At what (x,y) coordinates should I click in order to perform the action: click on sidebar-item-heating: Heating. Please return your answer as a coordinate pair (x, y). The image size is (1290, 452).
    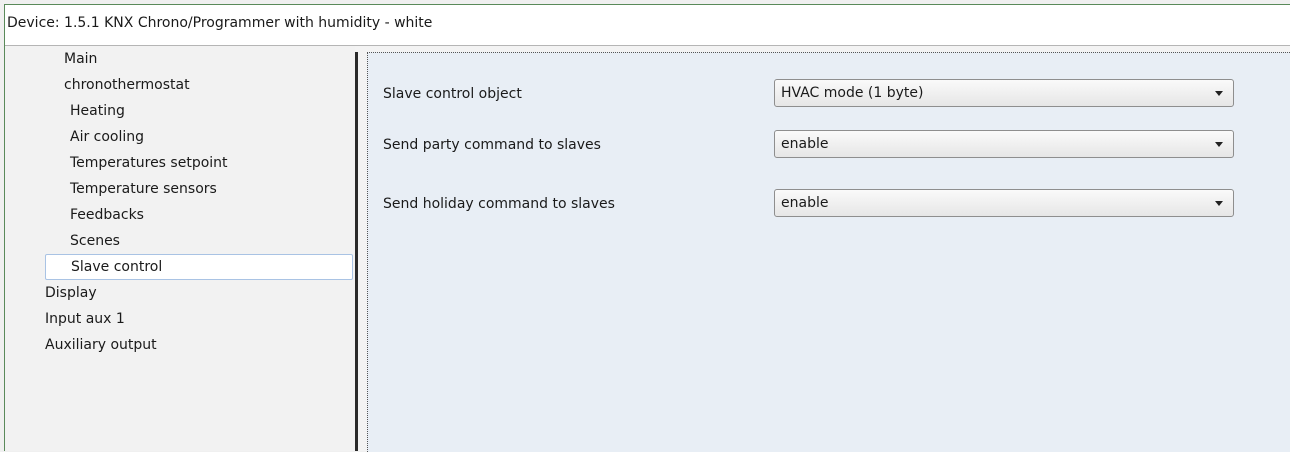
    Looking at the image, I should click on (97, 111).